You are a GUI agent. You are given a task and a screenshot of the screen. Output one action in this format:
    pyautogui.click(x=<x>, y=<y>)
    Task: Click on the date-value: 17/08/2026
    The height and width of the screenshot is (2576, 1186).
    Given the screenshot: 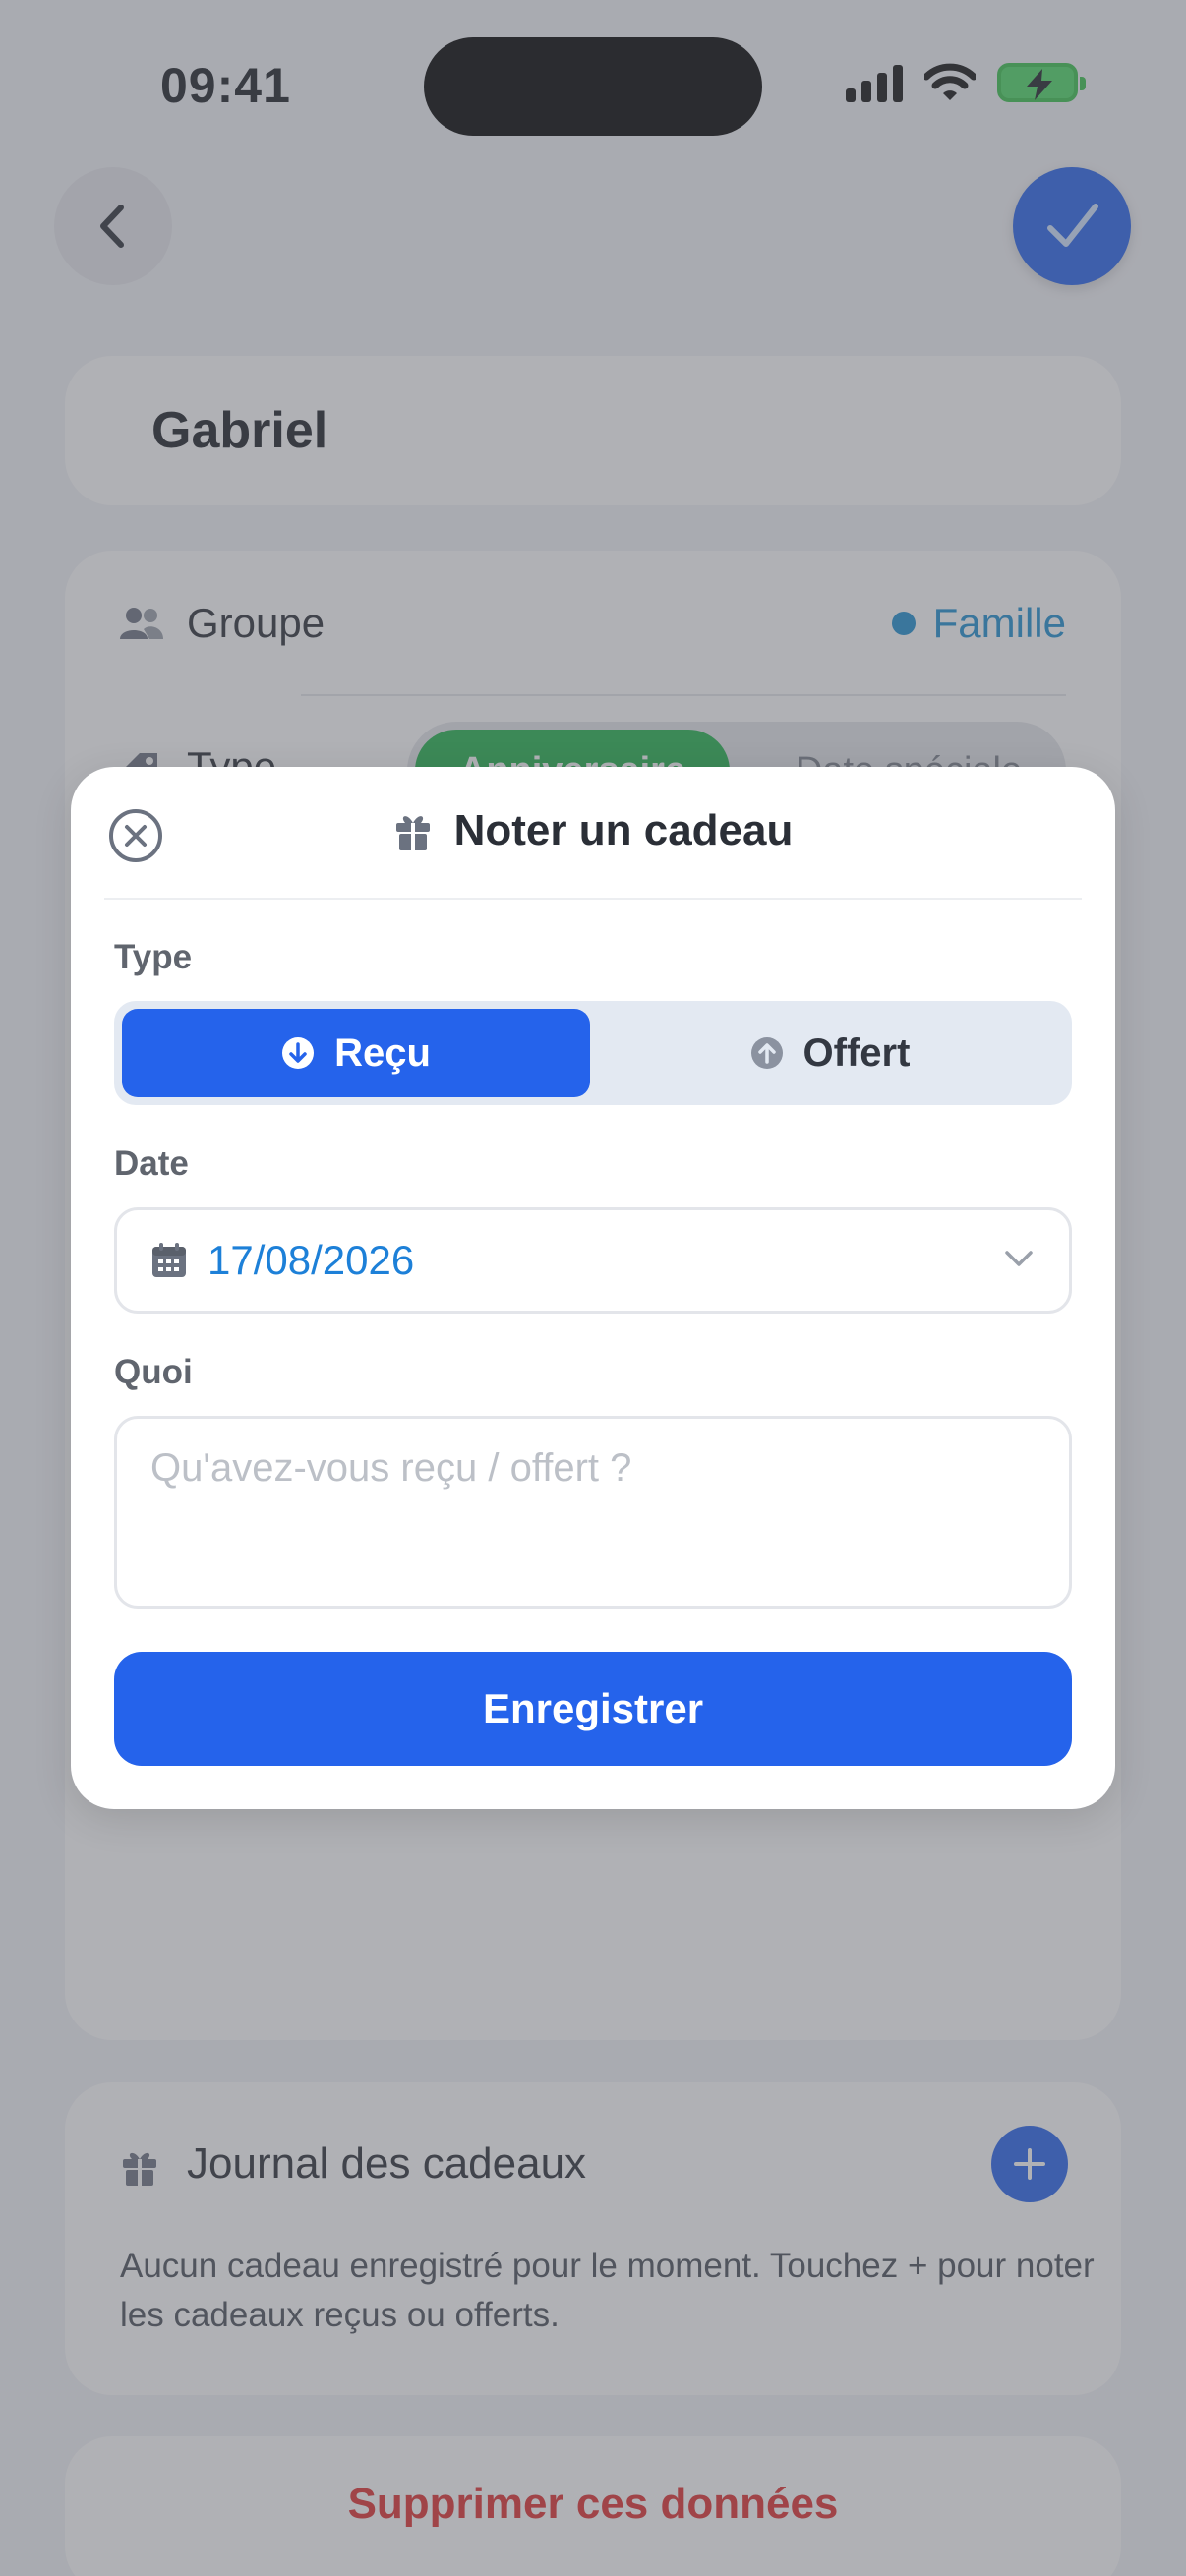 What is the action you would take?
    pyautogui.click(x=311, y=1260)
    